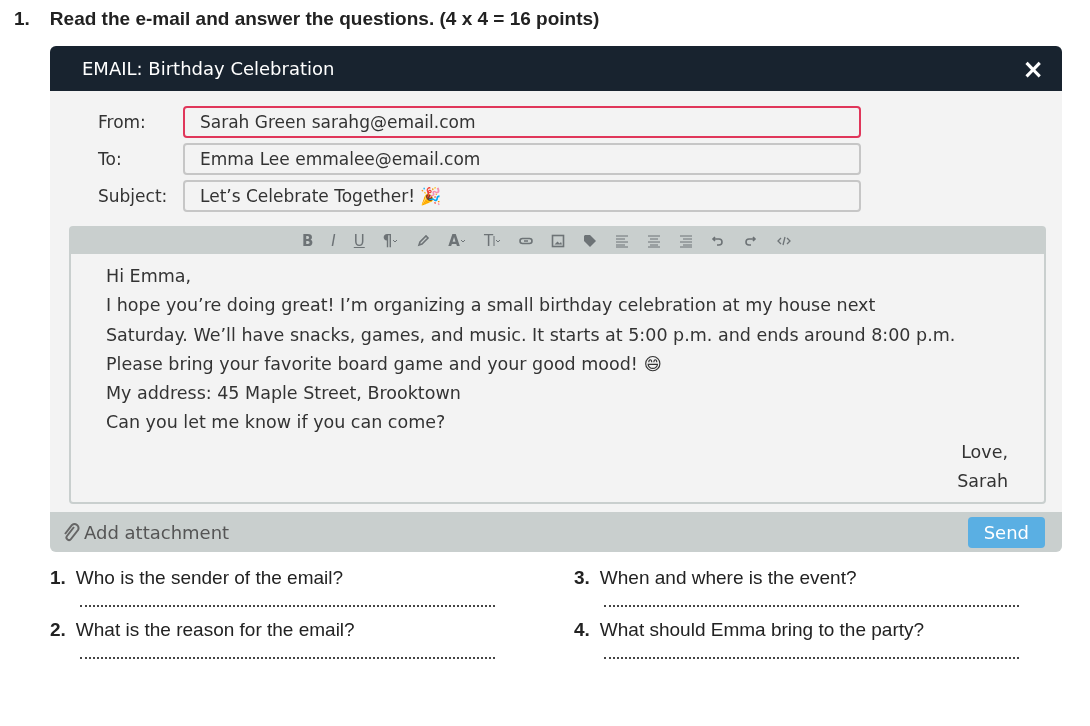 The width and height of the screenshot is (1090, 726). Describe the element at coordinates (457, 241) in the screenshot. I see `font-color-button: A` at that location.